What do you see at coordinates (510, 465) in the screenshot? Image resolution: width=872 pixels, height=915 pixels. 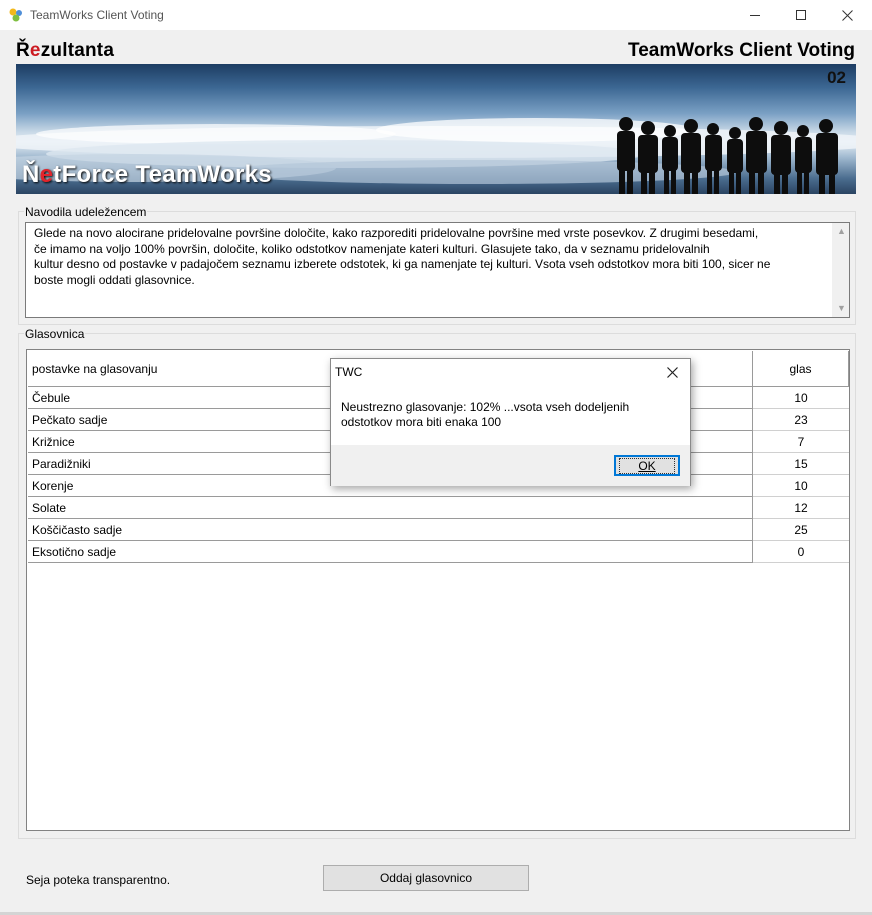 I see `dialog-footer: OK` at bounding box center [510, 465].